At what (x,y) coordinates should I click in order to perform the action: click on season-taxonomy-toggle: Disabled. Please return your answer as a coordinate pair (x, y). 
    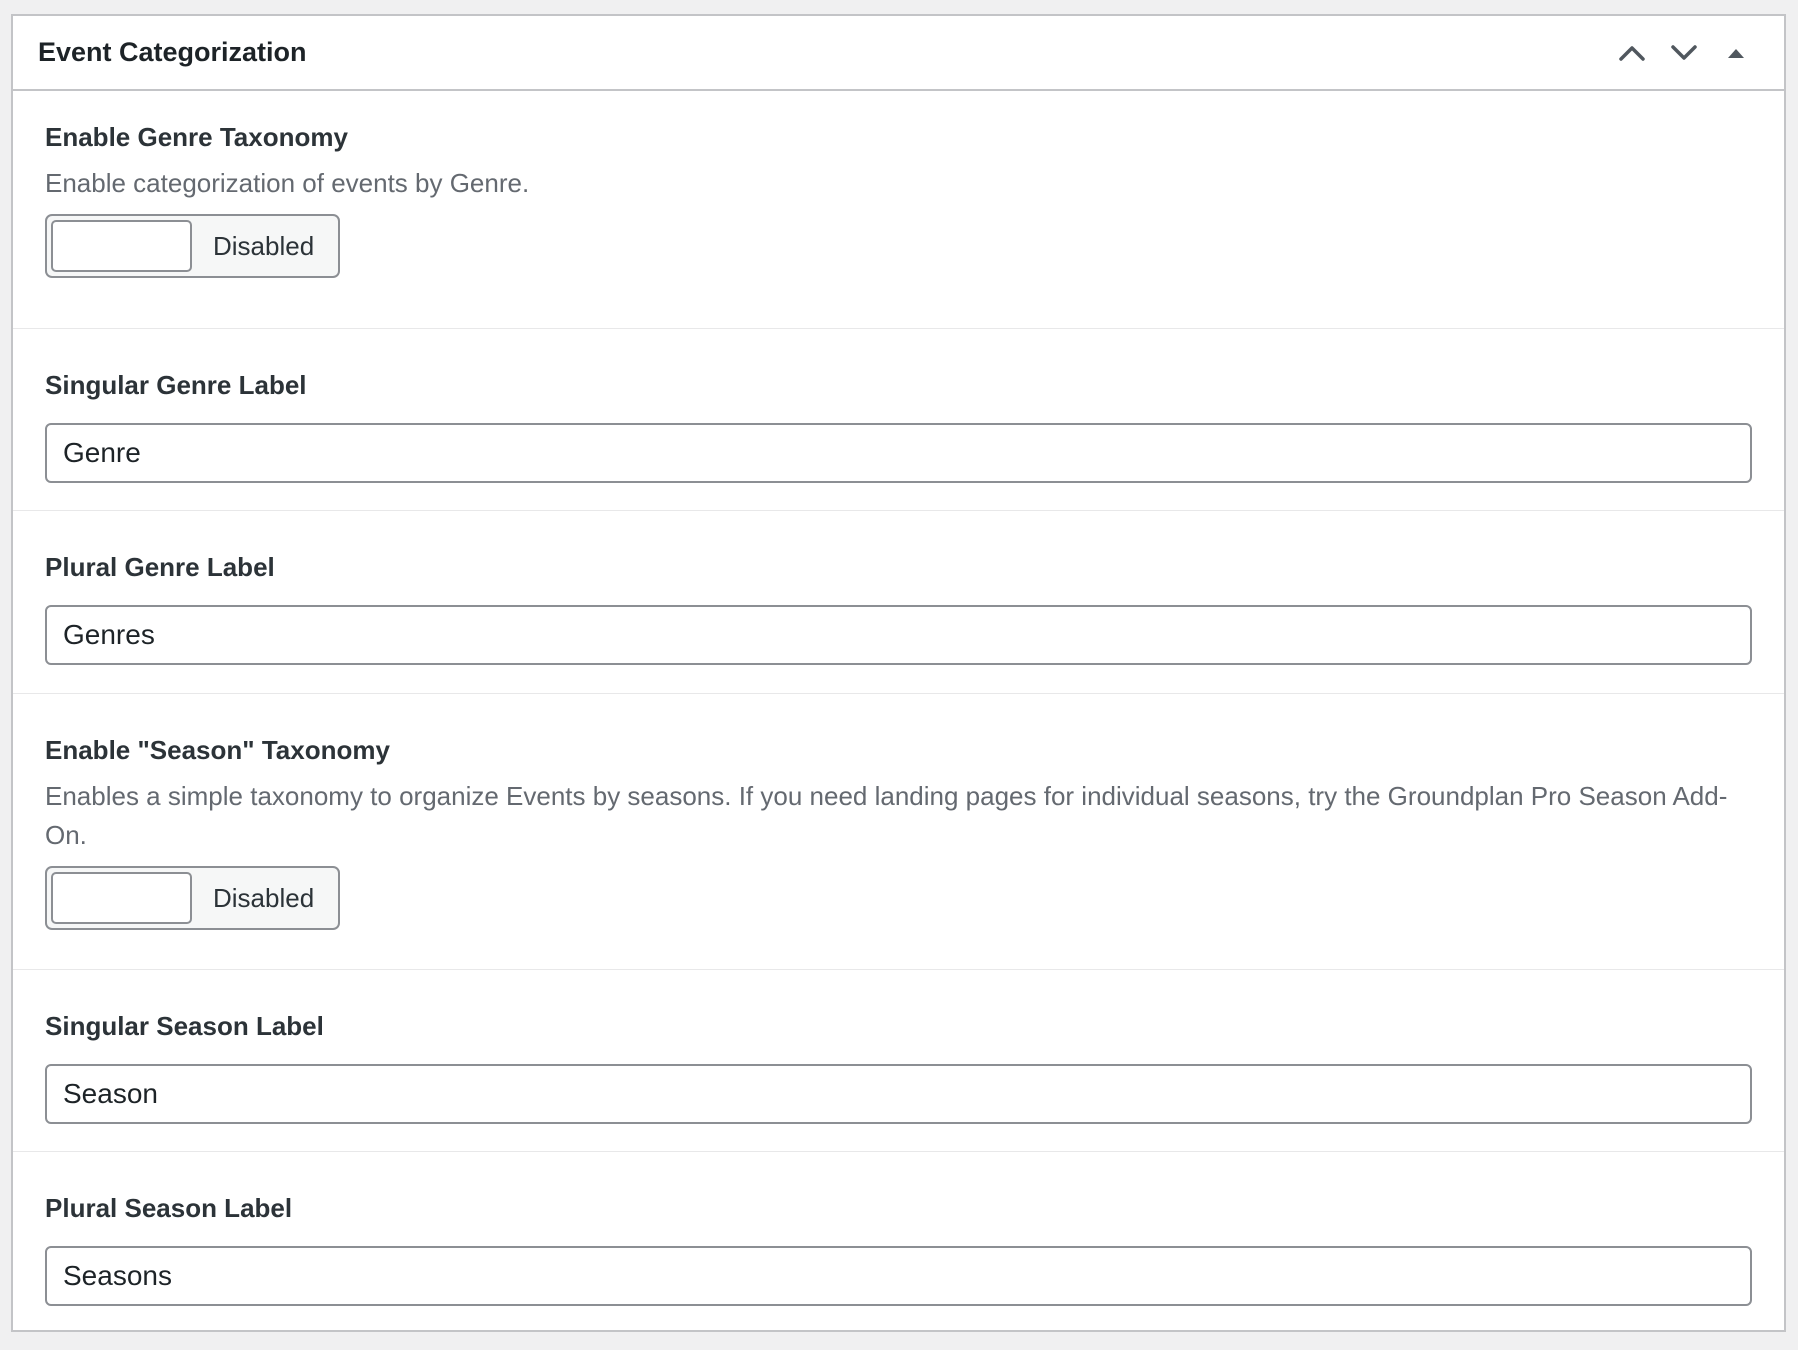
    Looking at the image, I should click on (192, 898).